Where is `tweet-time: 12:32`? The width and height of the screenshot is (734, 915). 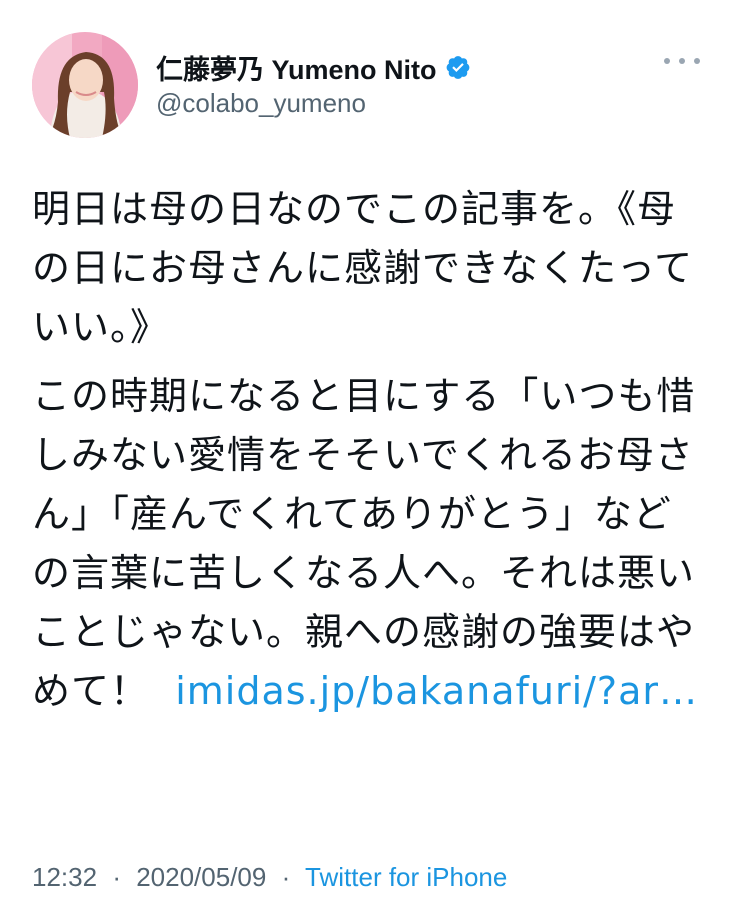 tweet-time: 12:32 is located at coordinates (64, 877).